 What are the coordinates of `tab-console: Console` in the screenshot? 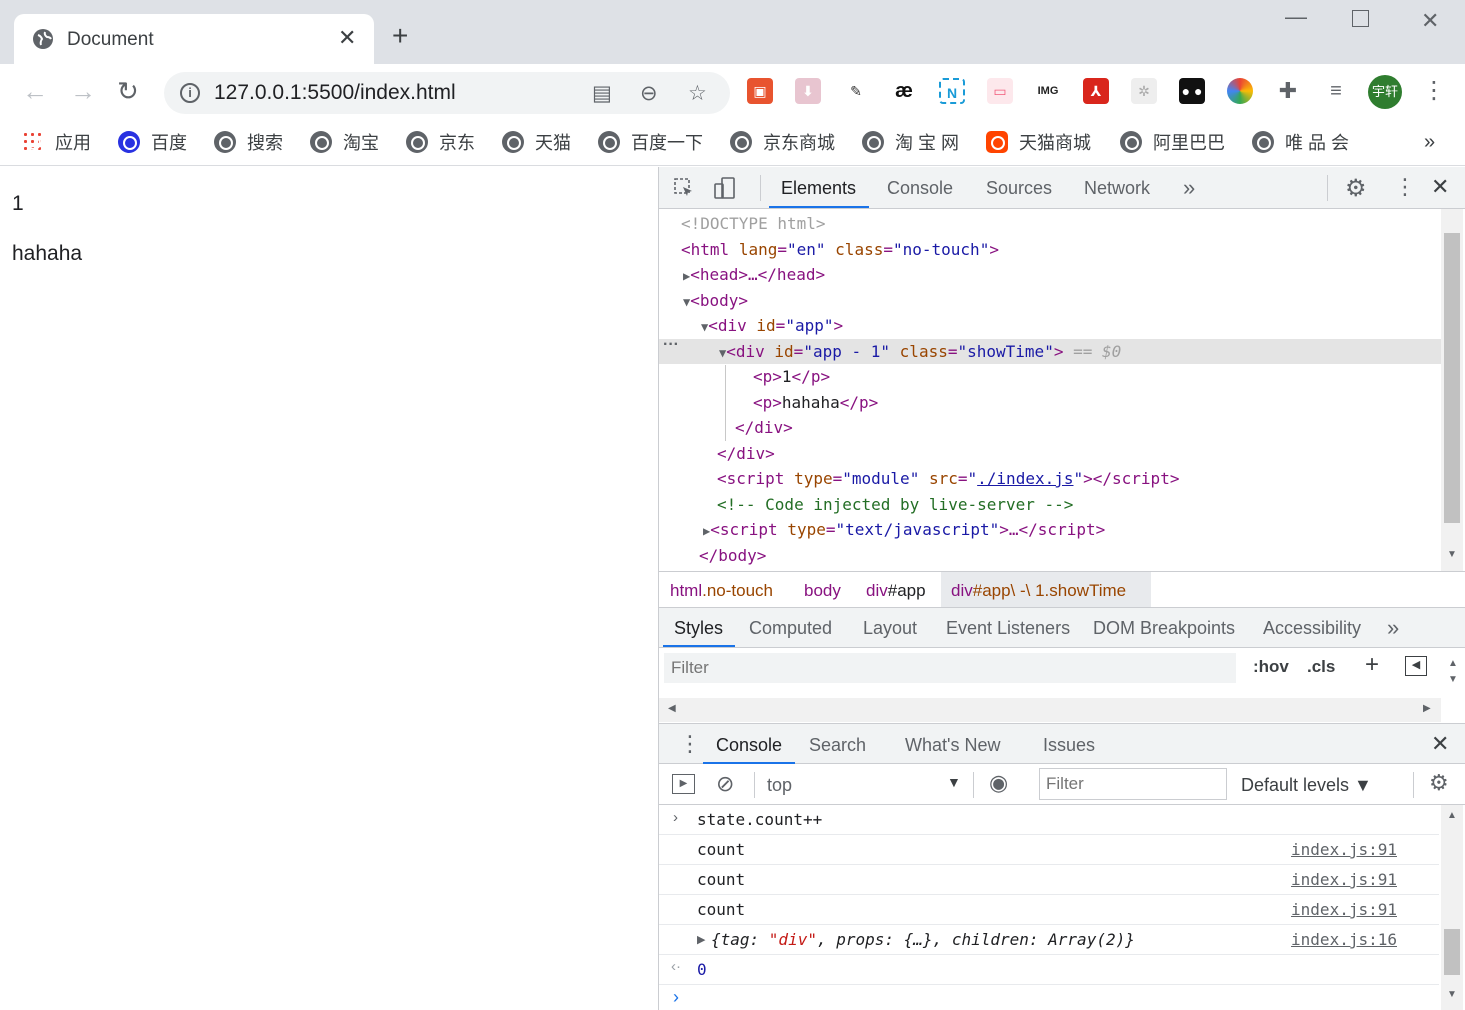 It's located at (920, 188).